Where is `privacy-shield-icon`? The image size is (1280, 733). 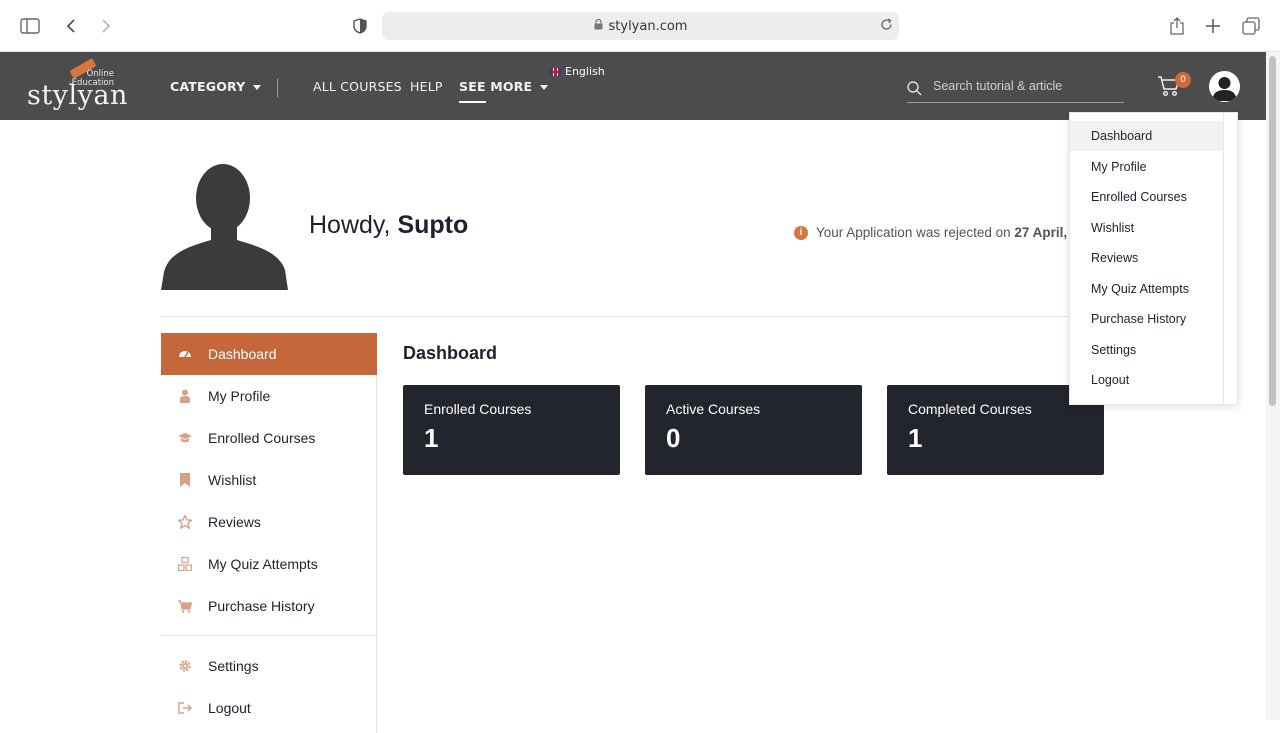 privacy-shield-icon is located at coordinates (360, 26).